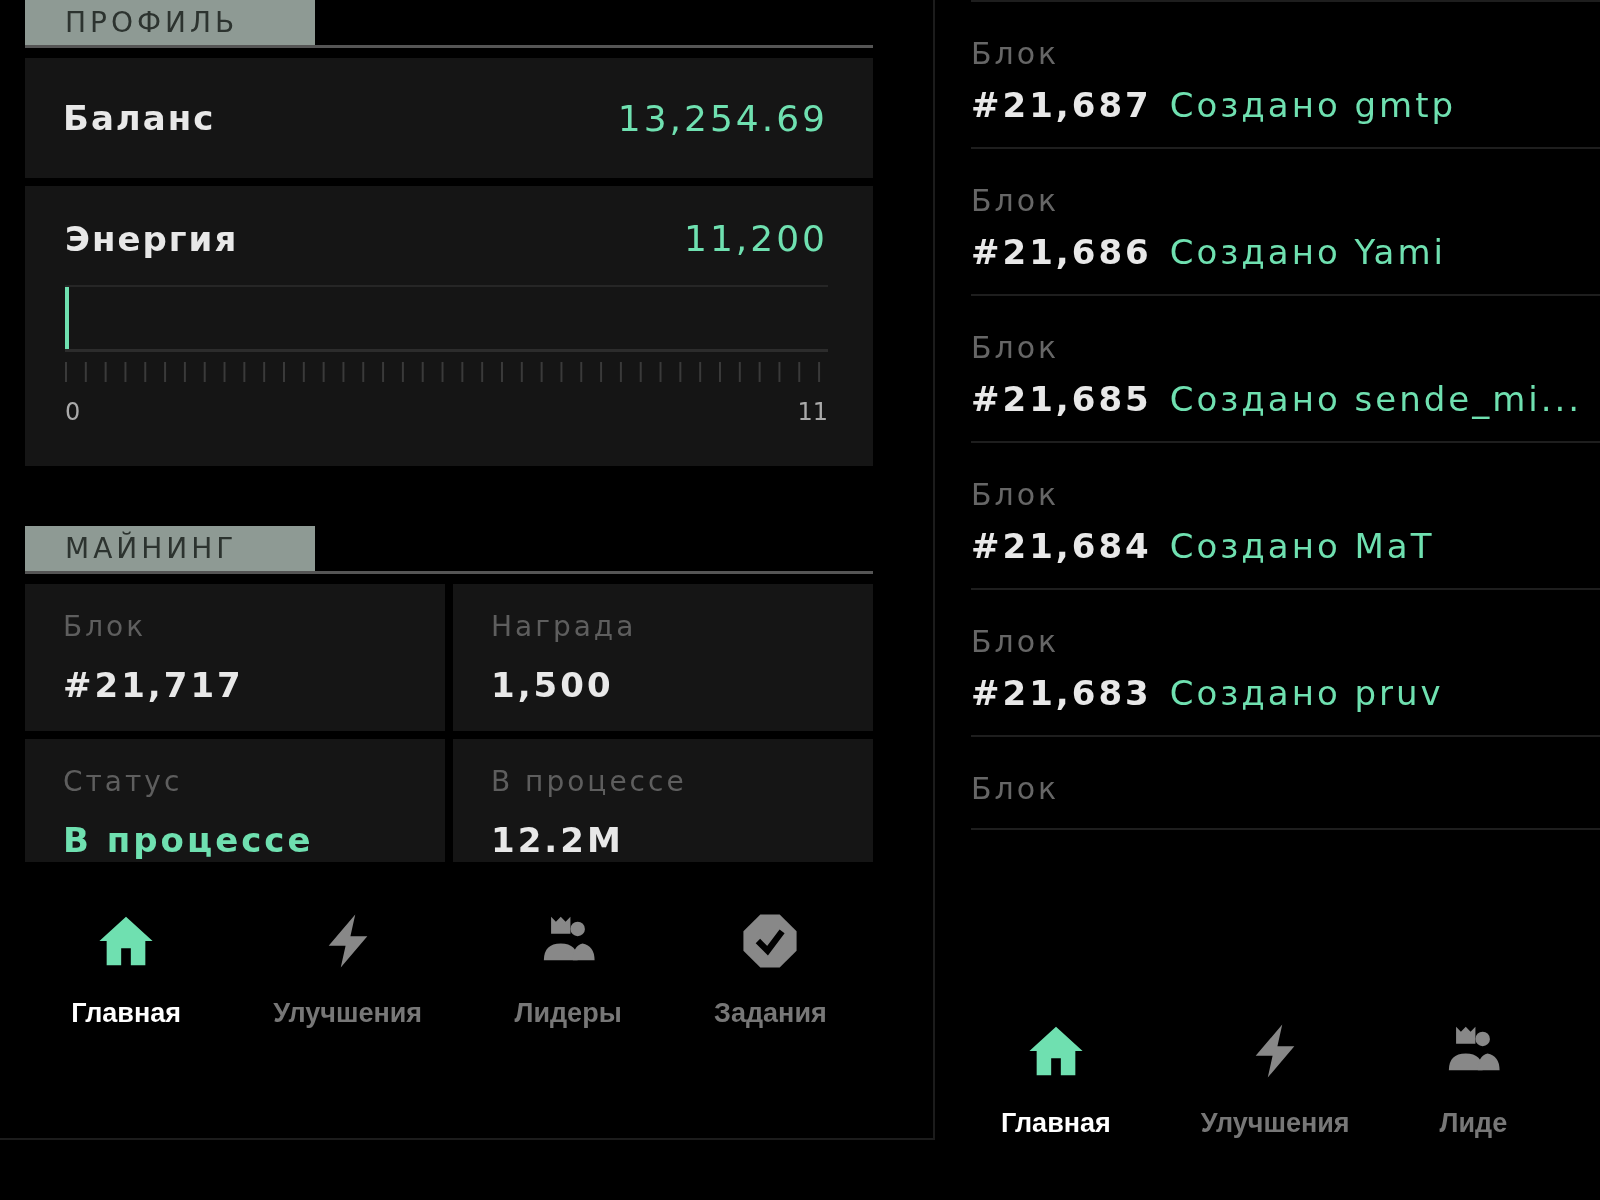 This screenshot has height=1200, width=1600. I want to click on stat-label: Блок, so click(105, 626).